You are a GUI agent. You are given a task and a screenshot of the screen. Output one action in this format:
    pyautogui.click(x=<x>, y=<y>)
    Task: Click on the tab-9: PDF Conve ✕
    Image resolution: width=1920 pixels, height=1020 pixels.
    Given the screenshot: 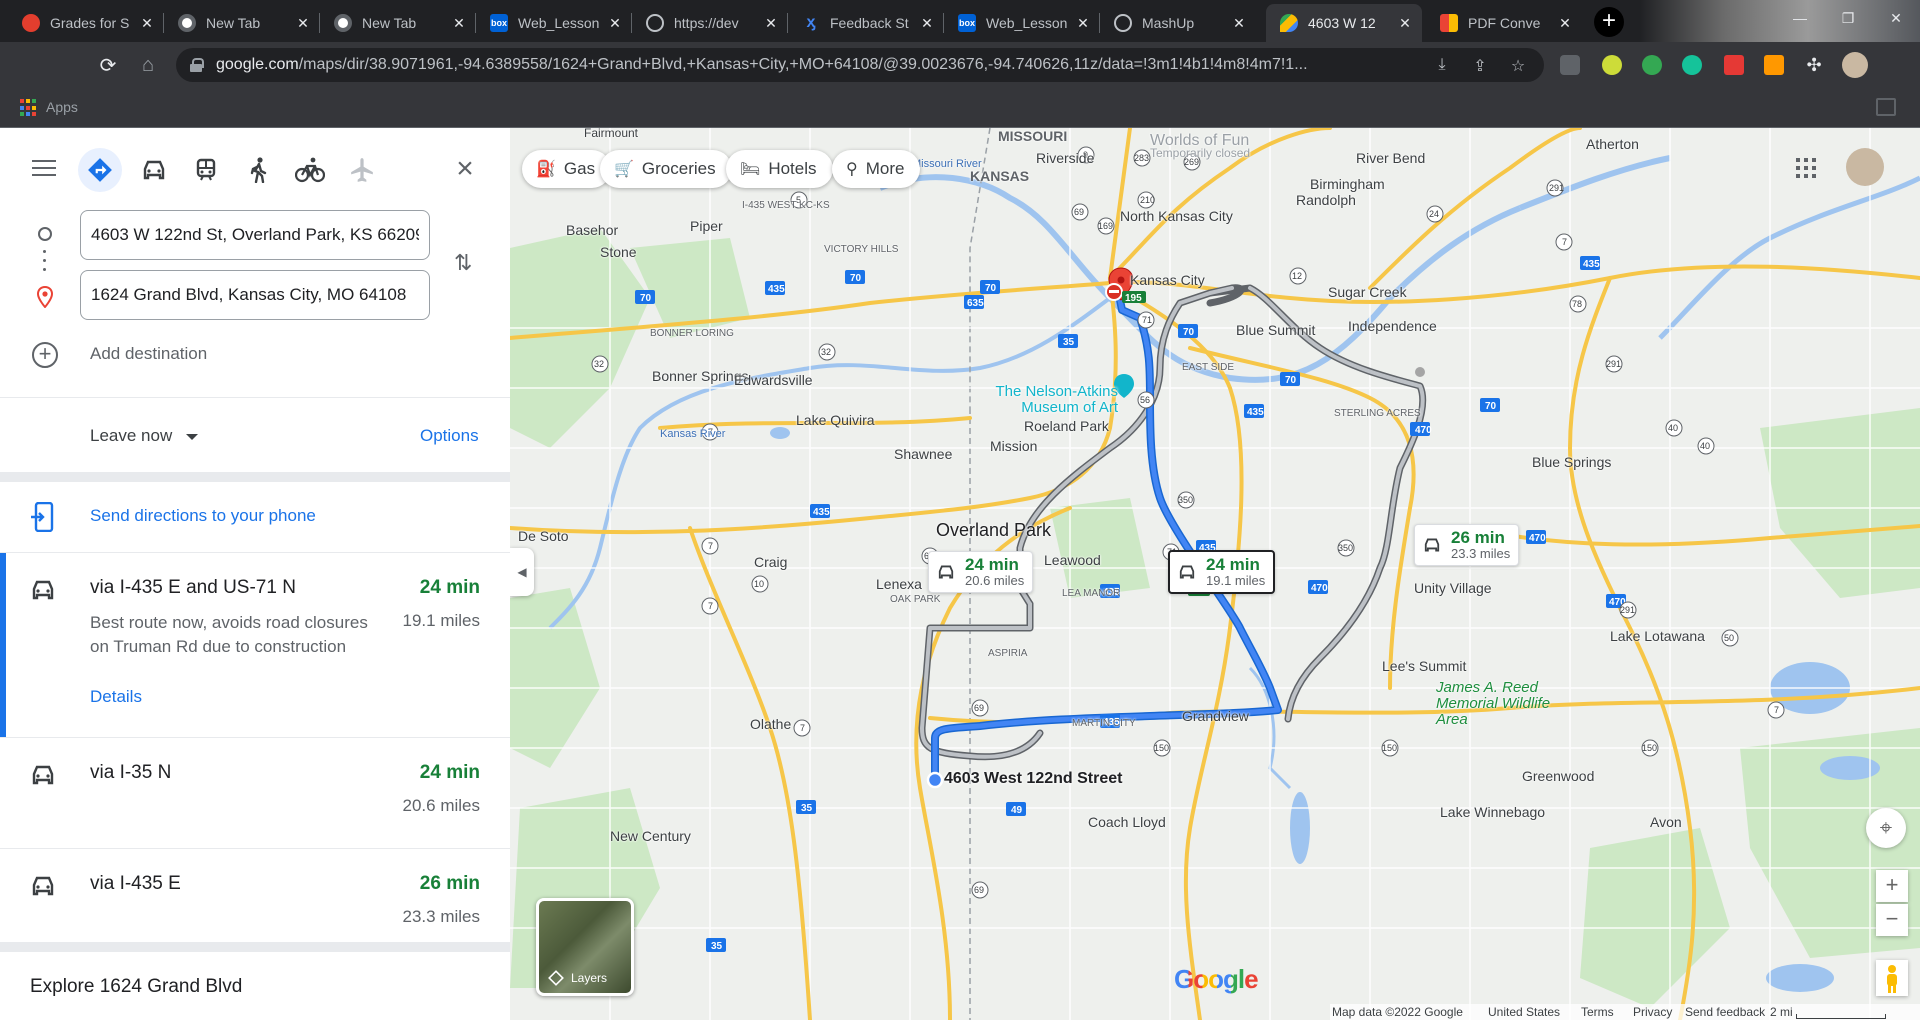 What is the action you would take?
    pyautogui.click(x=1504, y=23)
    